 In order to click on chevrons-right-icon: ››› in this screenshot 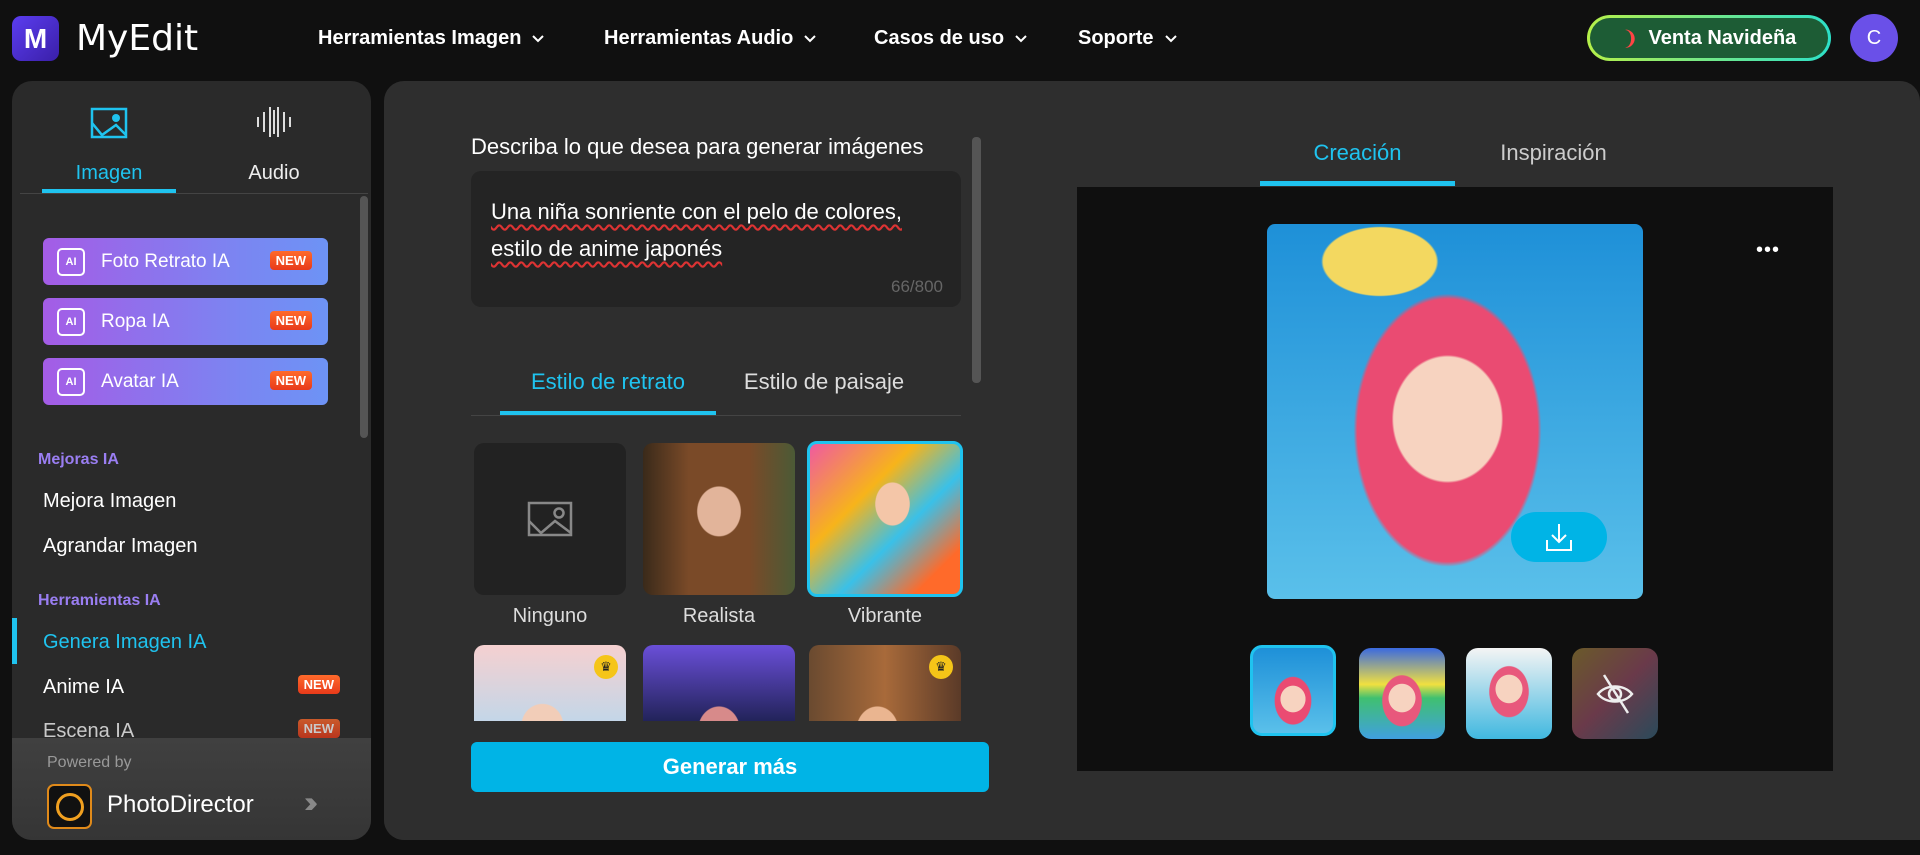, I will do `click(311, 802)`.